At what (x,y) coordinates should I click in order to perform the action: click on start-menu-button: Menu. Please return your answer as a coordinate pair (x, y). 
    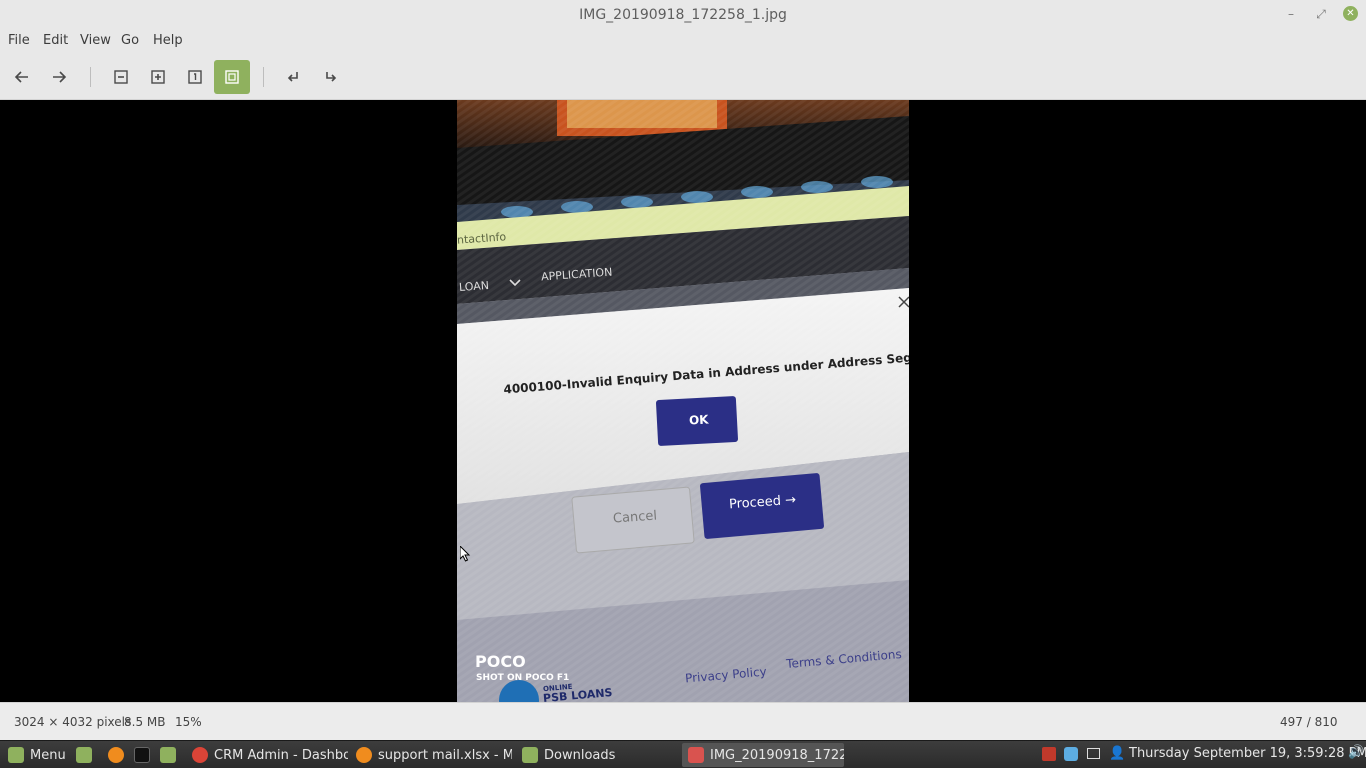
    Looking at the image, I should click on (34, 755).